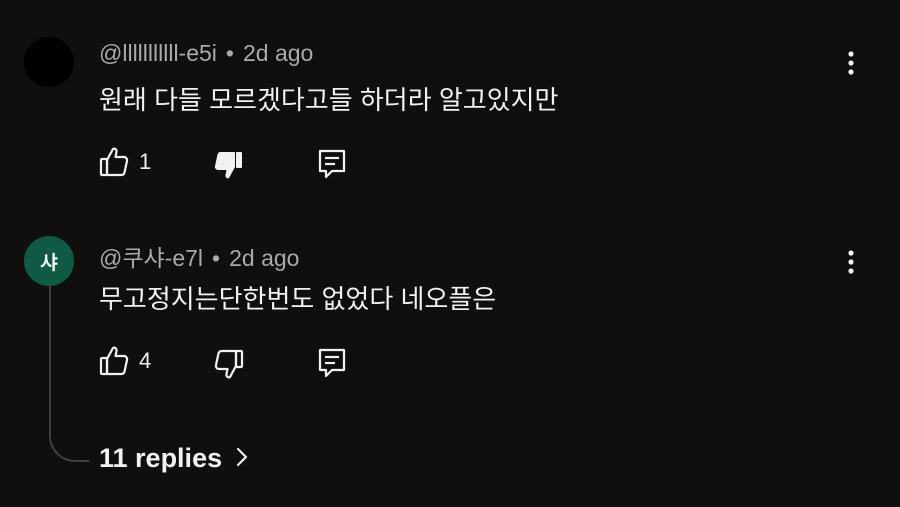 The width and height of the screenshot is (900, 507). I want to click on author-name: @lllllllllll-e5i, so click(158, 53).